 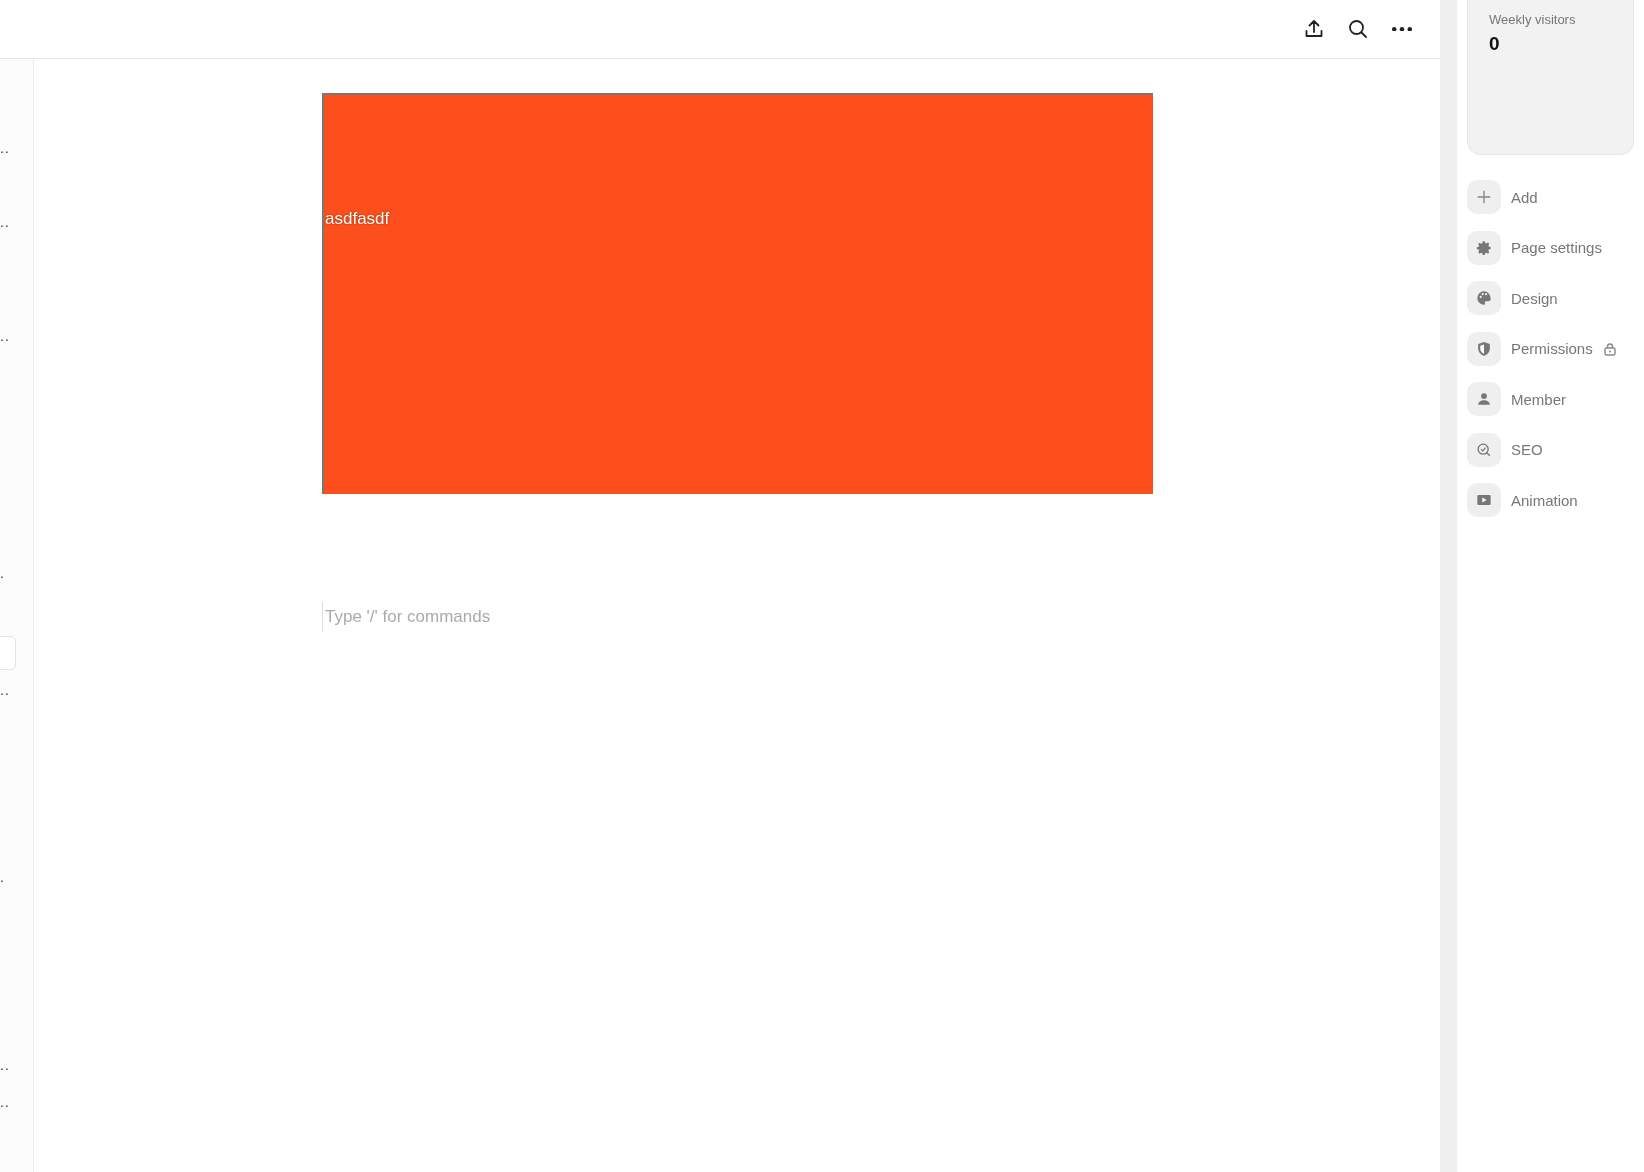 What do you see at coordinates (1533, 19) in the screenshot?
I see `stats-label: Weekly visitors` at bounding box center [1533, 19].